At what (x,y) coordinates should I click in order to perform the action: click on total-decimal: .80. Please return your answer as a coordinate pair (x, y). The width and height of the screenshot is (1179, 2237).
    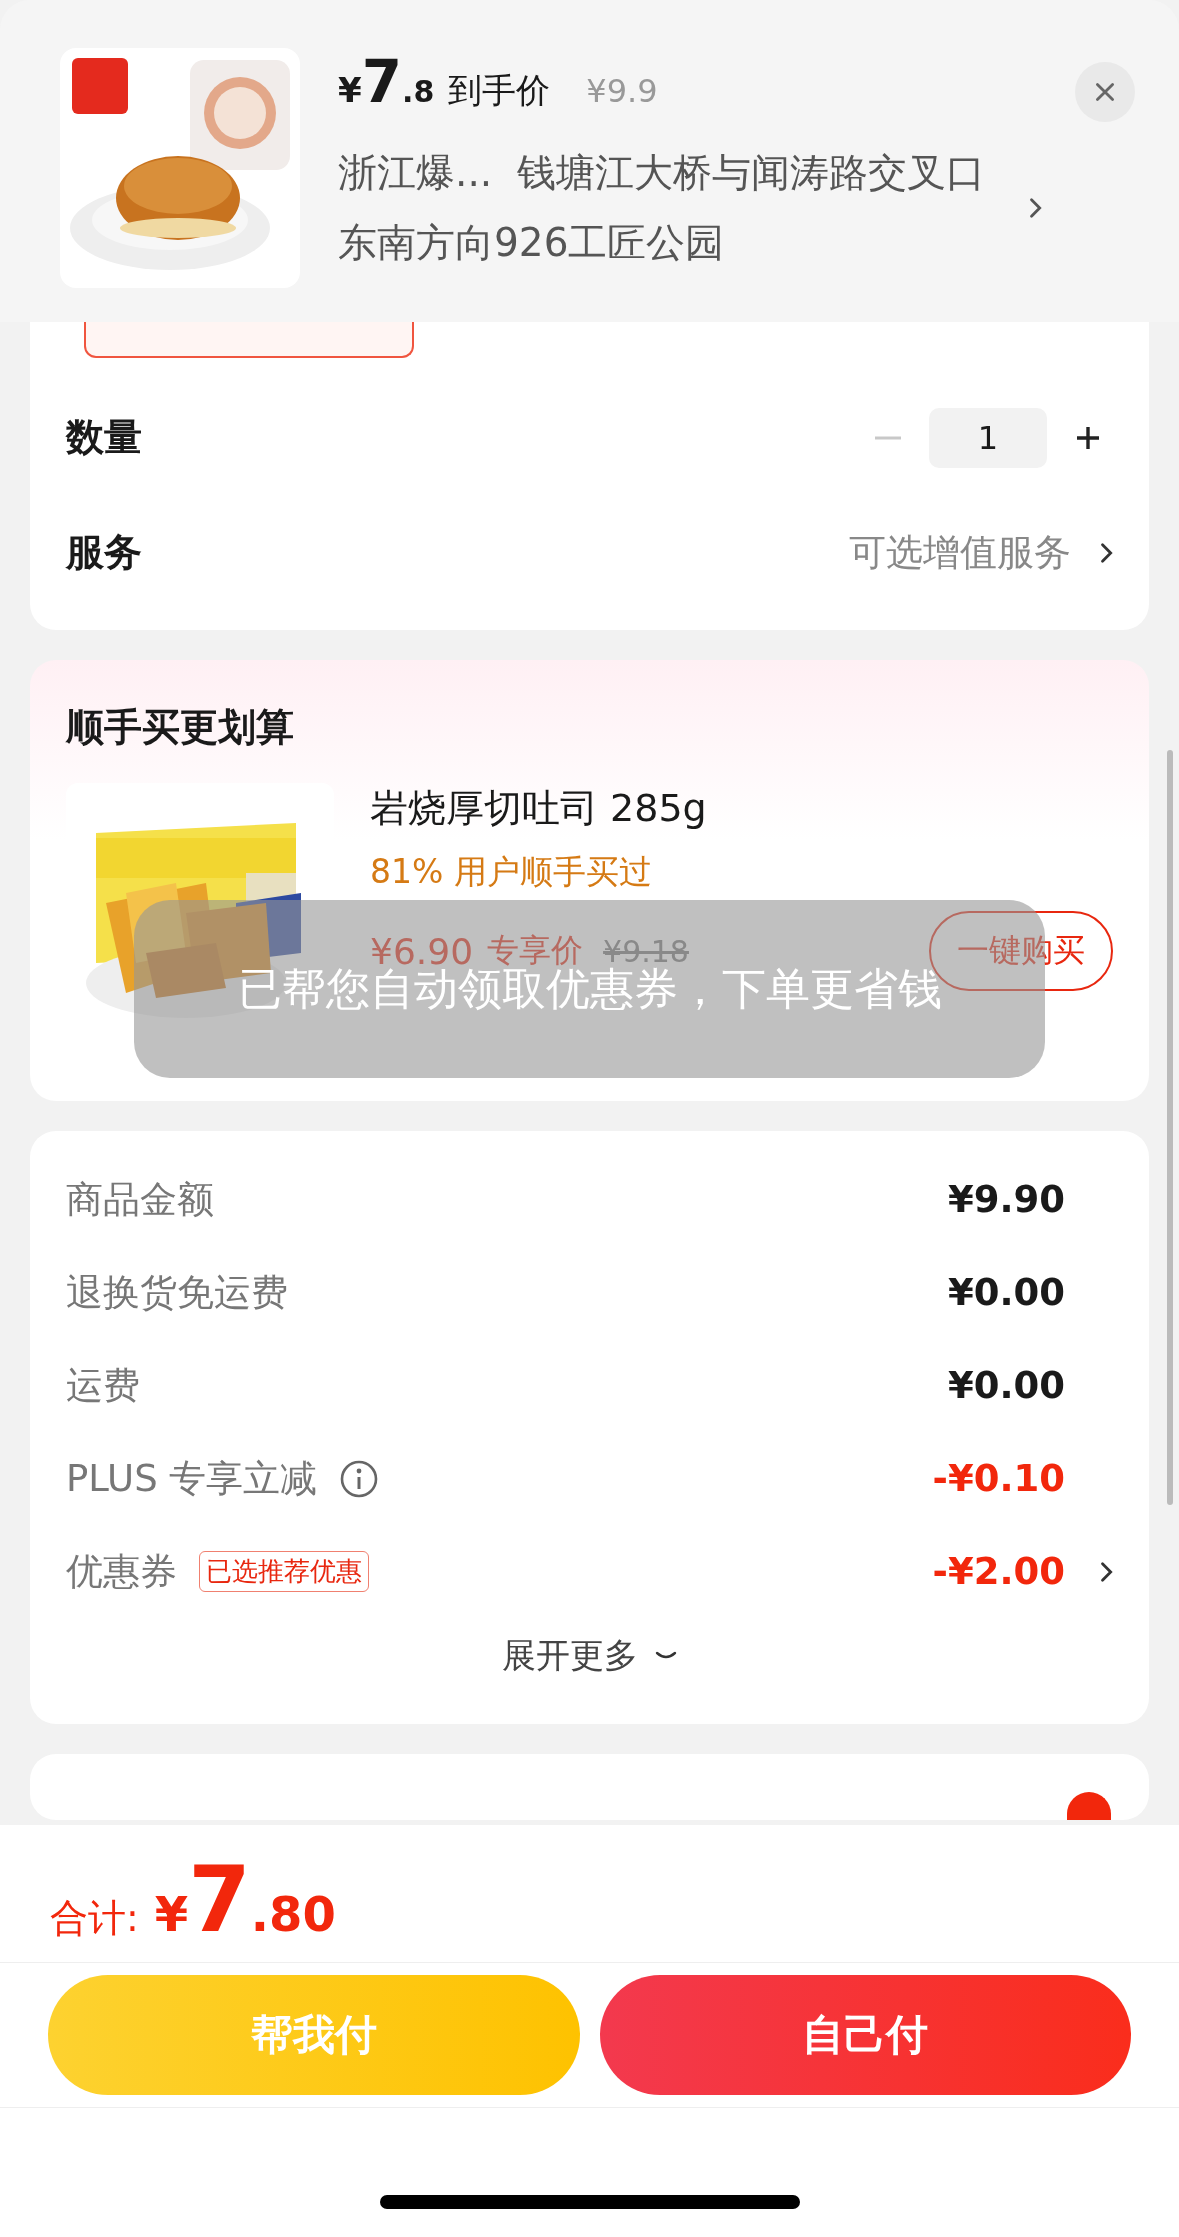
    Looking at the image, I should click on (293, 1914).